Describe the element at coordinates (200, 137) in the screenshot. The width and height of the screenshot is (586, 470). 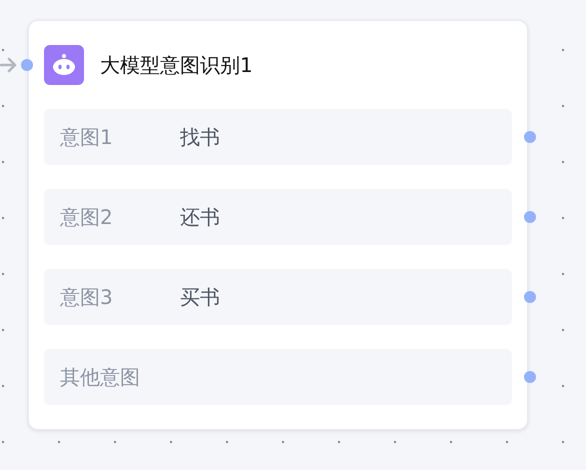
I see `intent-value: 找书` at that location.